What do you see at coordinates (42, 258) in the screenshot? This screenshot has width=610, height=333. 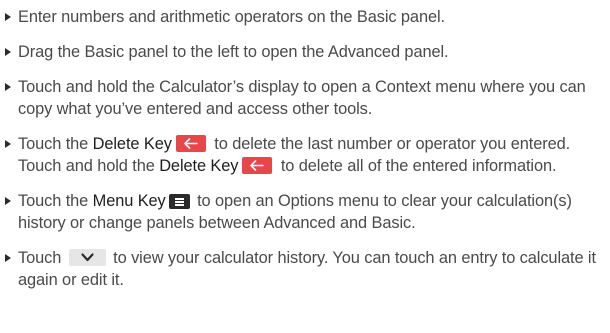 I see `item-text-pre: Touch` at bounding box center [42, 258].